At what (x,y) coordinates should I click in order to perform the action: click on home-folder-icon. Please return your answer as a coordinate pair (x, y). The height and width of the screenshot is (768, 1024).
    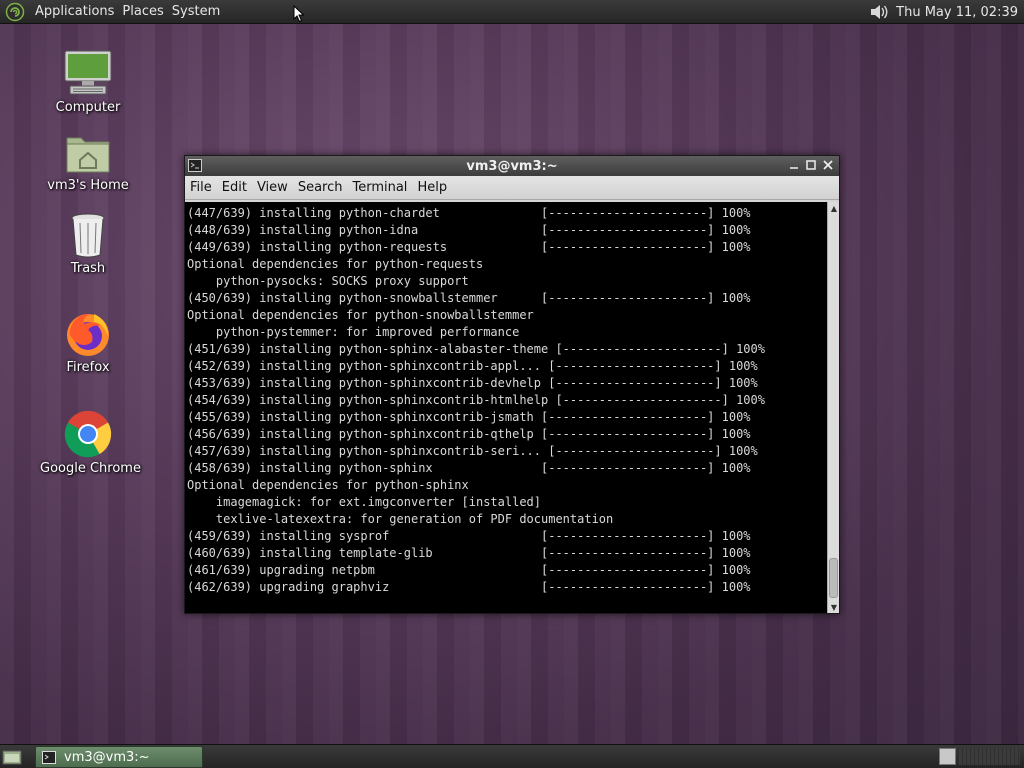
    Looking at the image, I should click on (88, 155).